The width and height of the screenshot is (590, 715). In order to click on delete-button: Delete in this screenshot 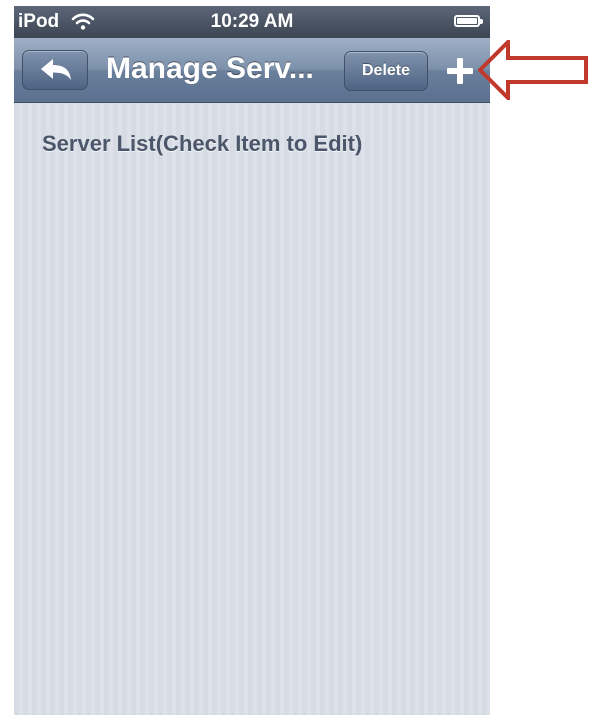, I will do `click(386, 71)`.